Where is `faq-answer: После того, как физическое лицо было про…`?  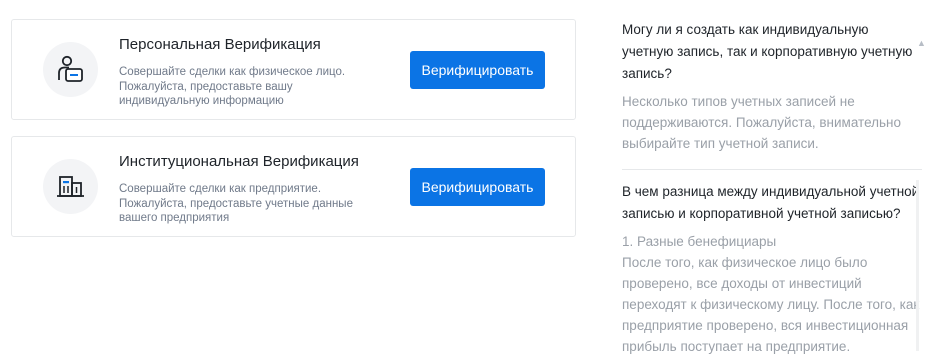 faq-answer: После того, как физическое лицо было про… is located at coordinates (771, 304).